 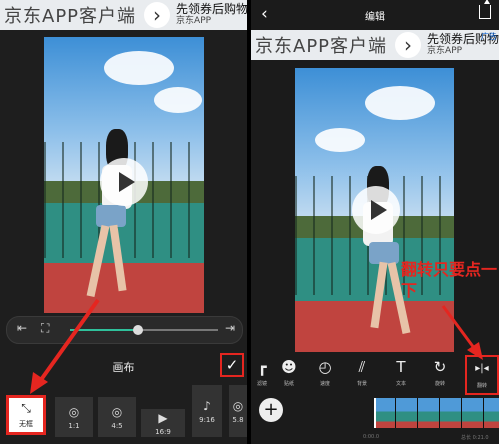 I want to click on annotation-arrow-head, so click(x=475, y=351).